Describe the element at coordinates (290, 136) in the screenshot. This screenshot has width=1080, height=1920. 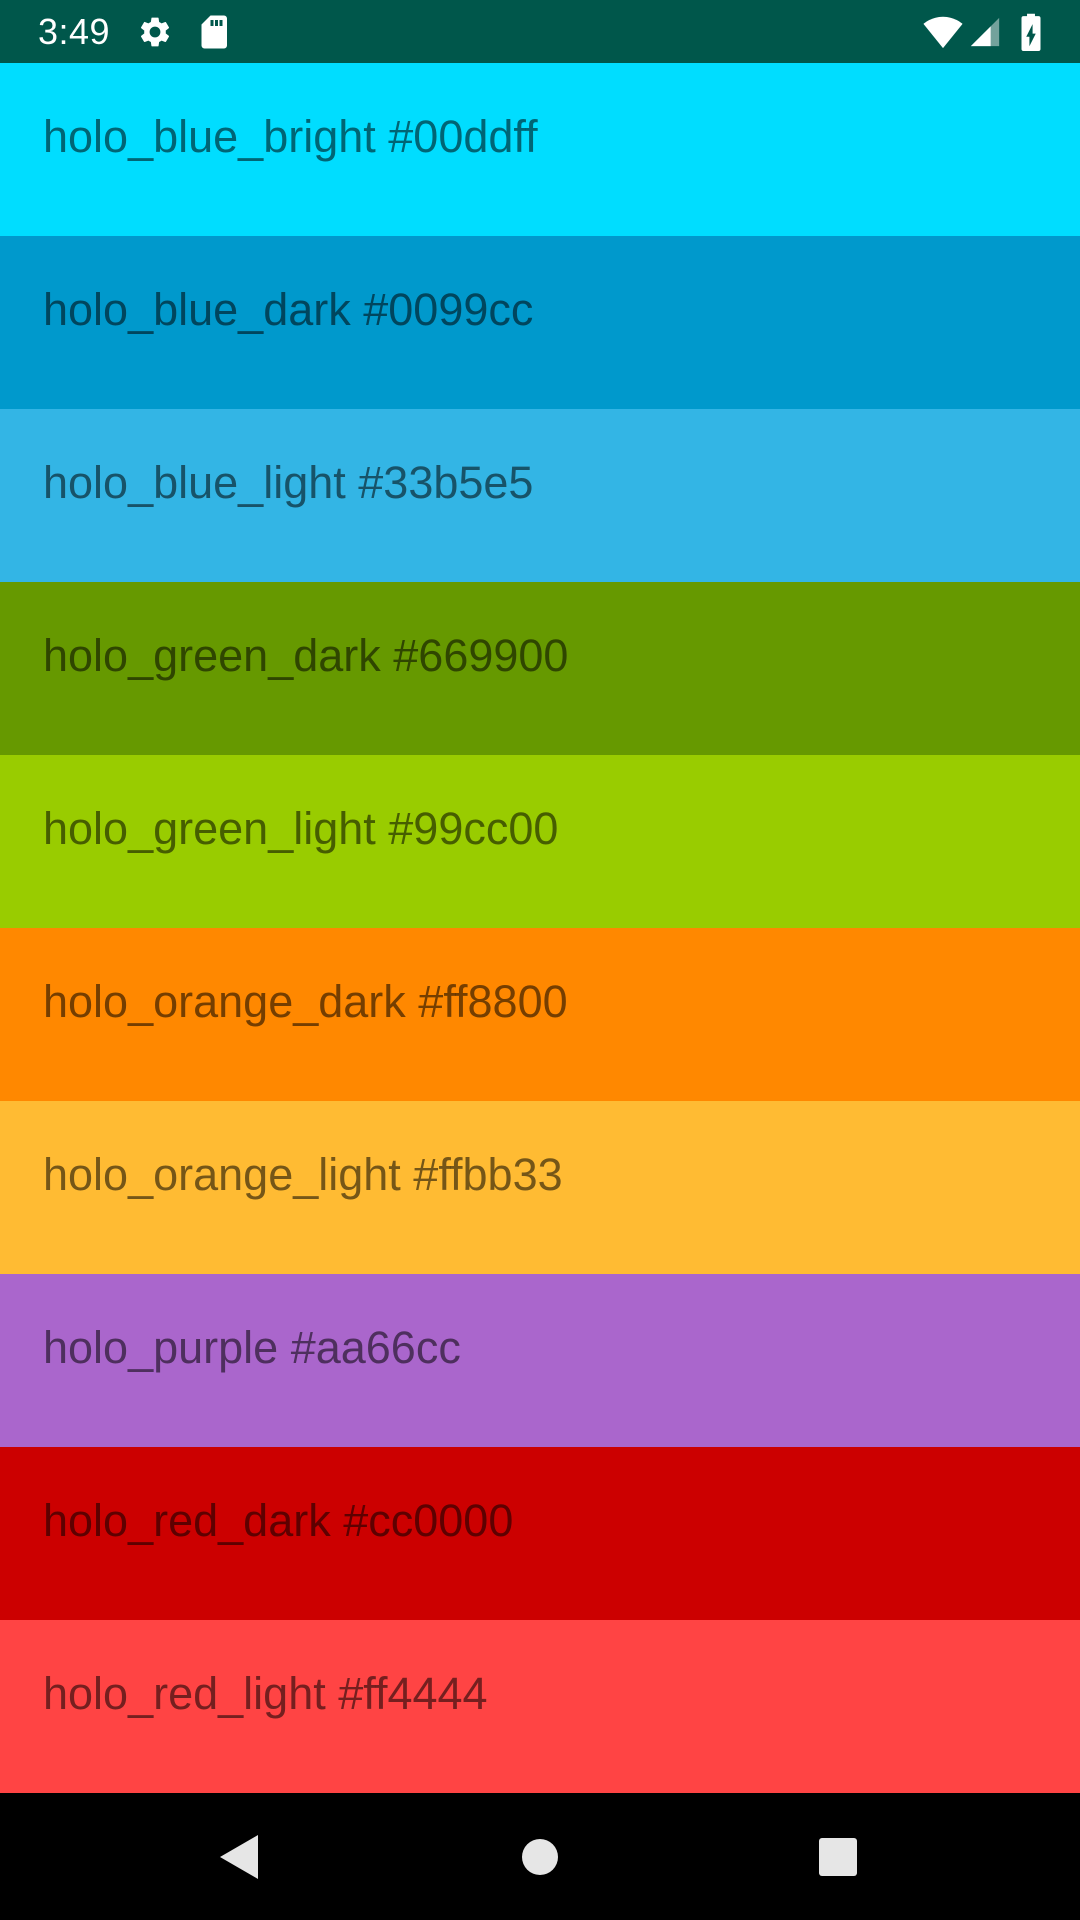
I see `color-label: holo_blue_bright #00ddff` at that location.